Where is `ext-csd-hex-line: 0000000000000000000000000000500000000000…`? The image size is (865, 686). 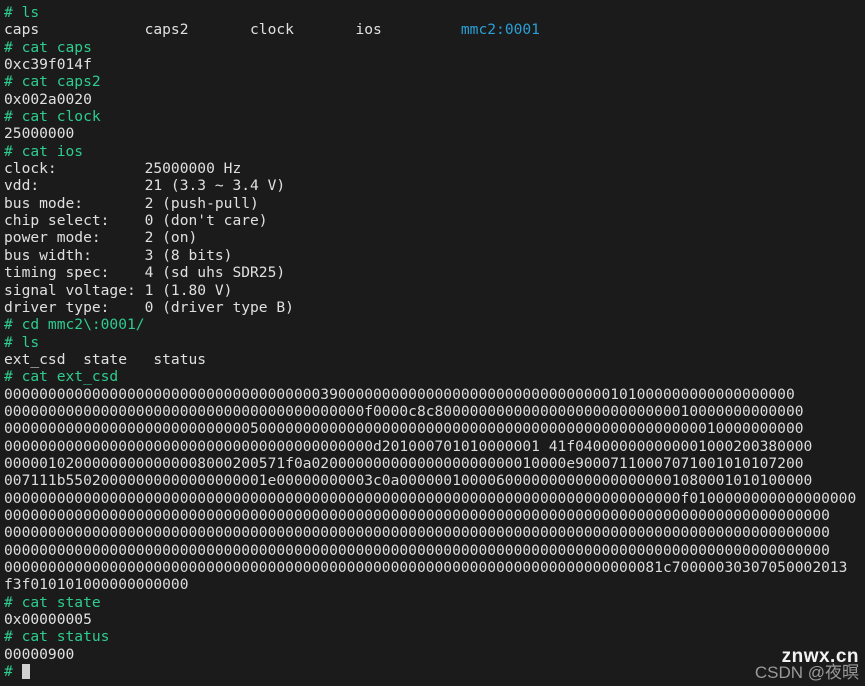 ext-csd-hex-line: 0000000000000000000000000000500000000000… is located at coordinates (404, 429).